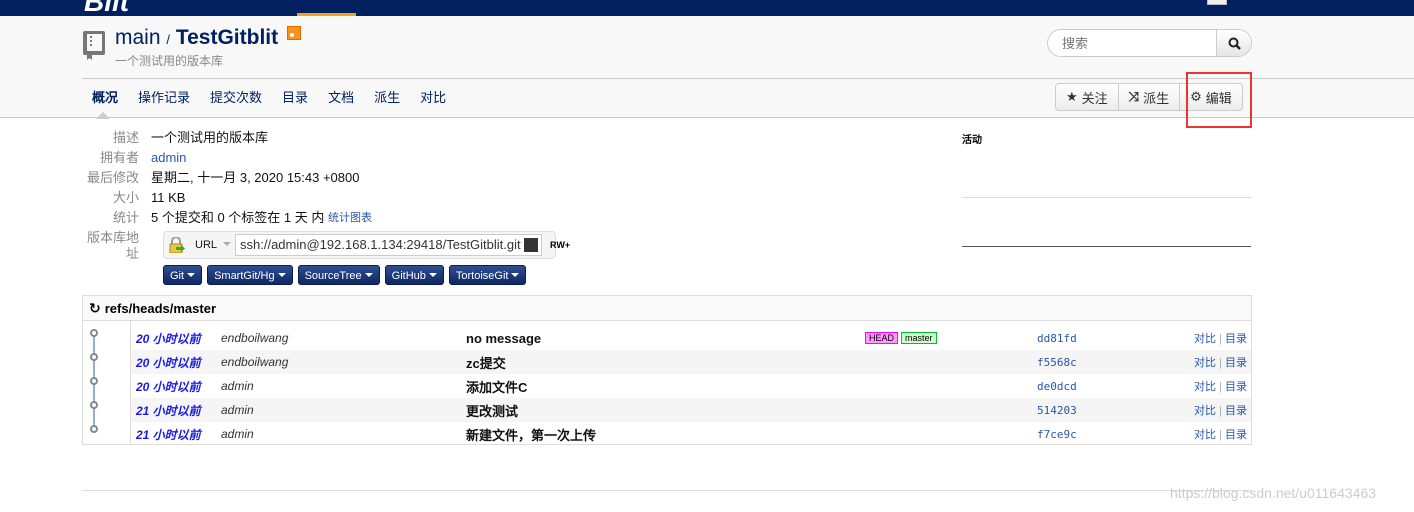 This screenshot has width=1414, height=512. I want to click on commit-row: 21 小时以前 admin 更改测试 514203 对比 | 目录, so click(691, 410).